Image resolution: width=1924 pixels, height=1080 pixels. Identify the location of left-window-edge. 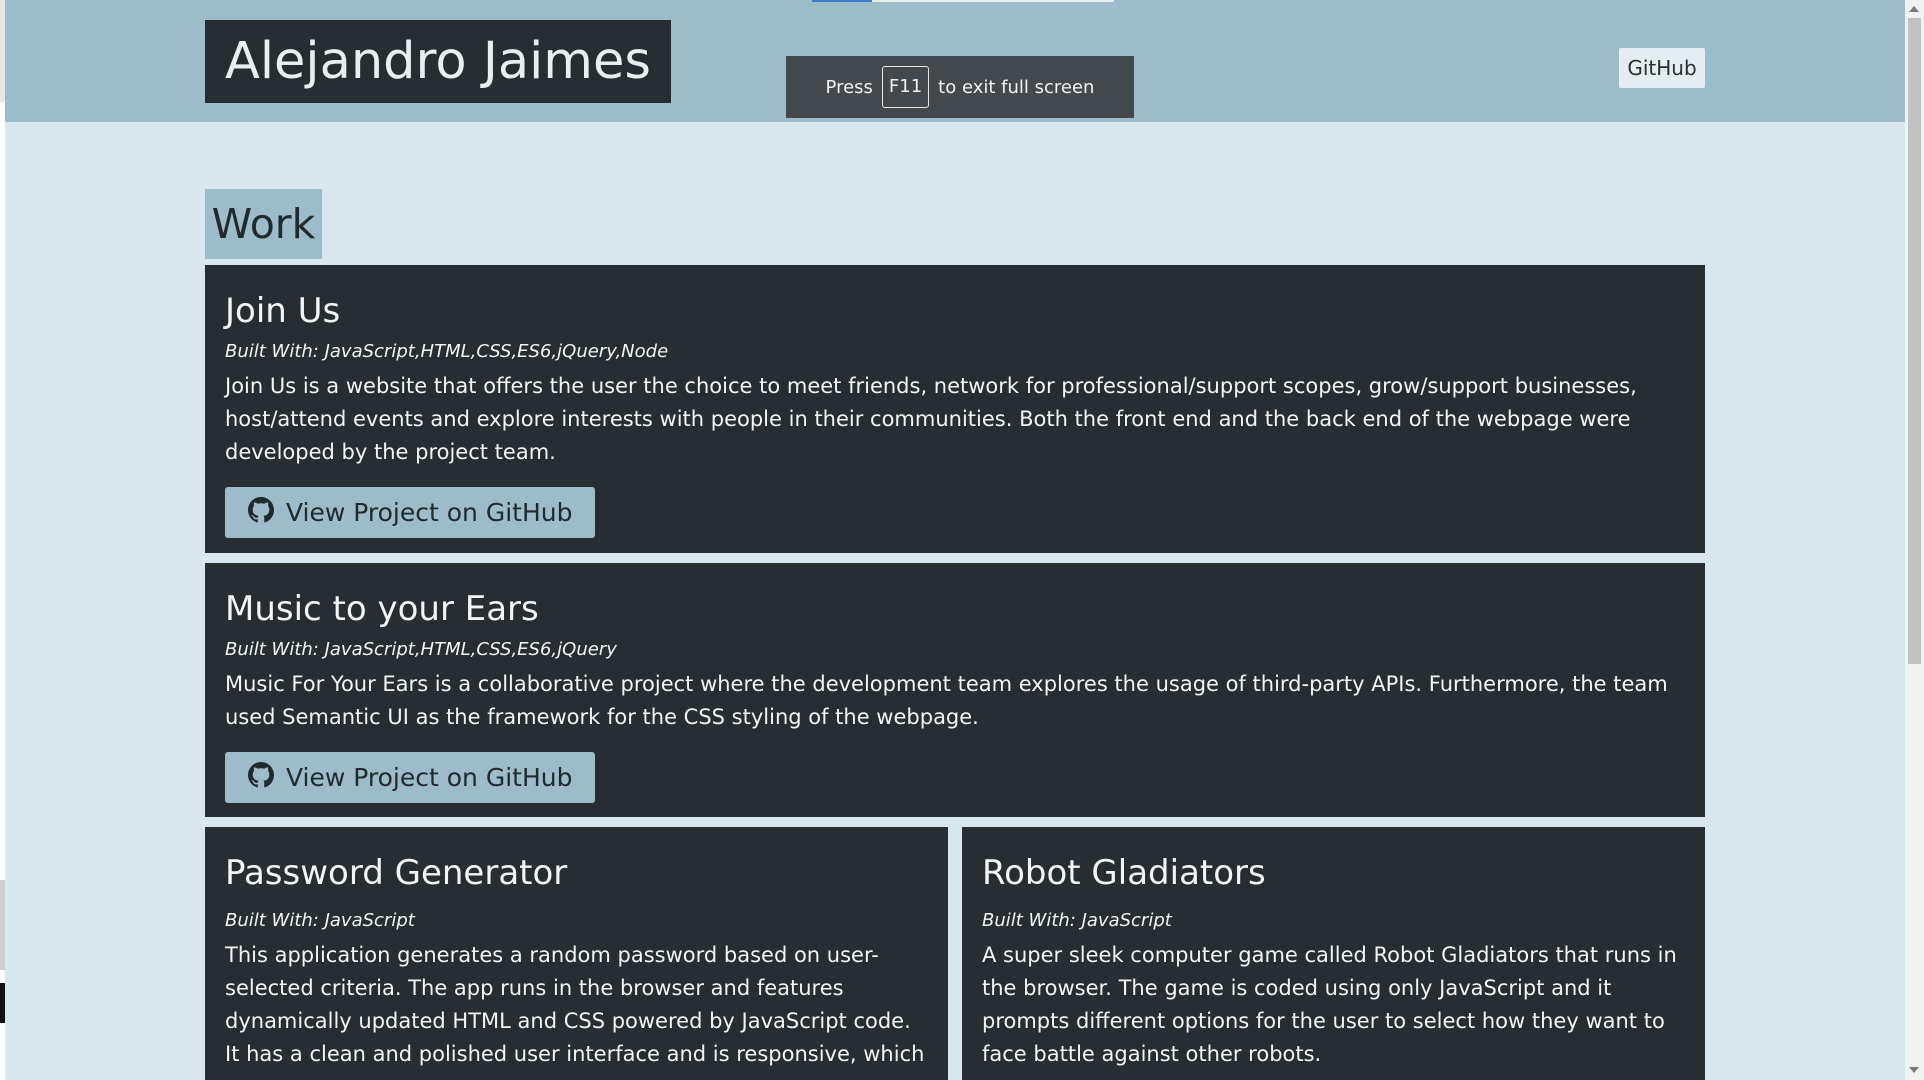
(2, 540).